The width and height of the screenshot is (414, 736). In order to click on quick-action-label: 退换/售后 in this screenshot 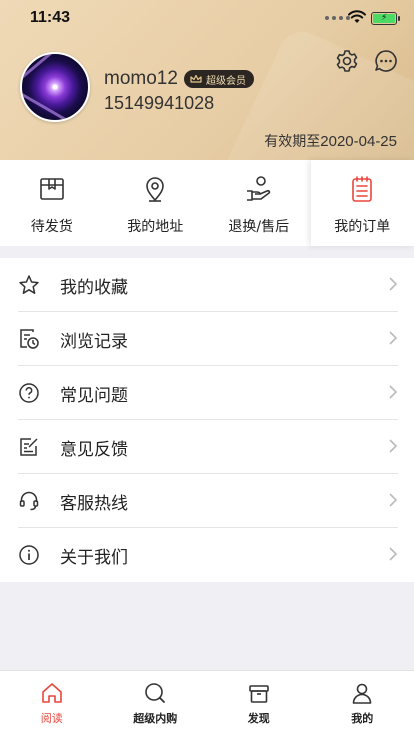, I will do `click(259, 227)`.